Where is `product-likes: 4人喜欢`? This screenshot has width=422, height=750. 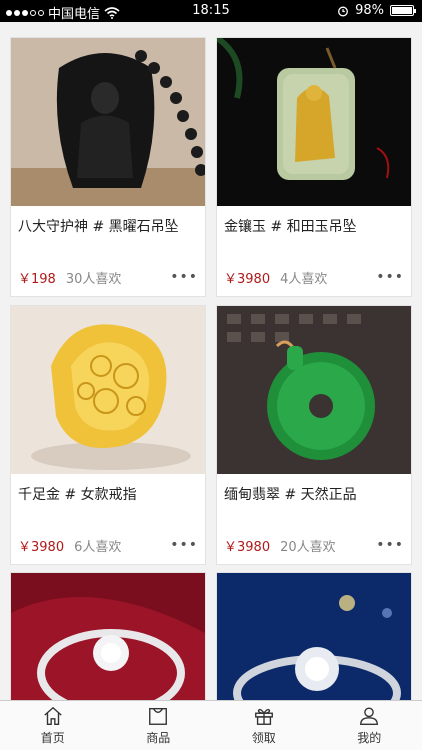 product-likes: 4人喜欢 is located at coordinates (304, 279).